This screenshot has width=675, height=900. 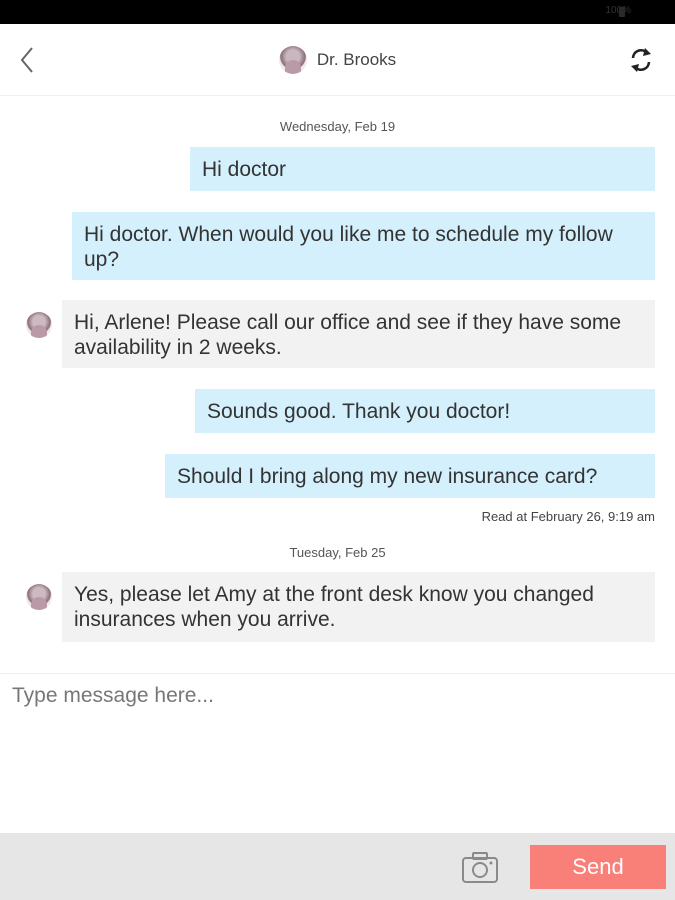 What do you see at coordinates (337, 126) in the screenshot?
I see `date-separator: Wednesday, Feb 19` at bounding box center [337, 126].